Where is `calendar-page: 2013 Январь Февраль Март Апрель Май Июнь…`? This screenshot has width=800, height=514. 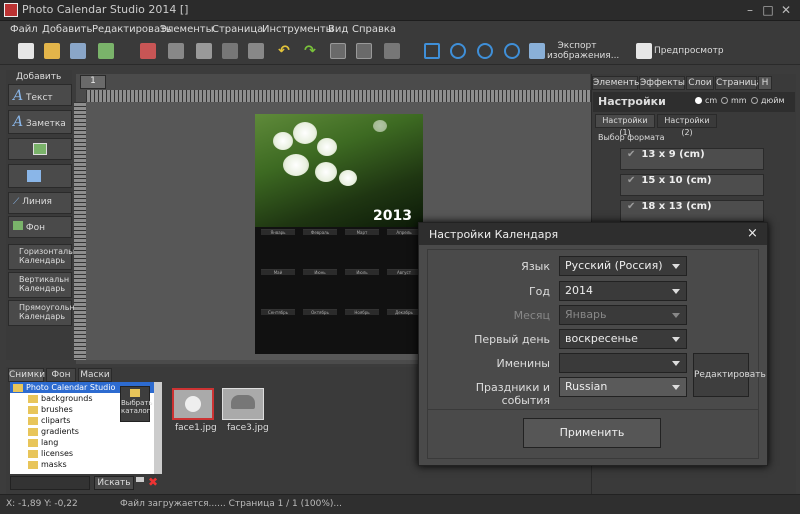
calendar-page: 2013 Январь Февраль Март Апрель Май Июнь… is located at coordinates (339, 234).